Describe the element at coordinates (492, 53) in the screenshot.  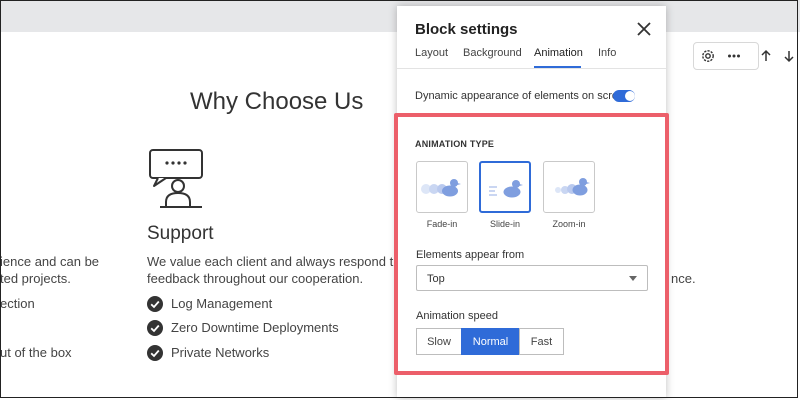
I see `tab-background: Background` at that location.